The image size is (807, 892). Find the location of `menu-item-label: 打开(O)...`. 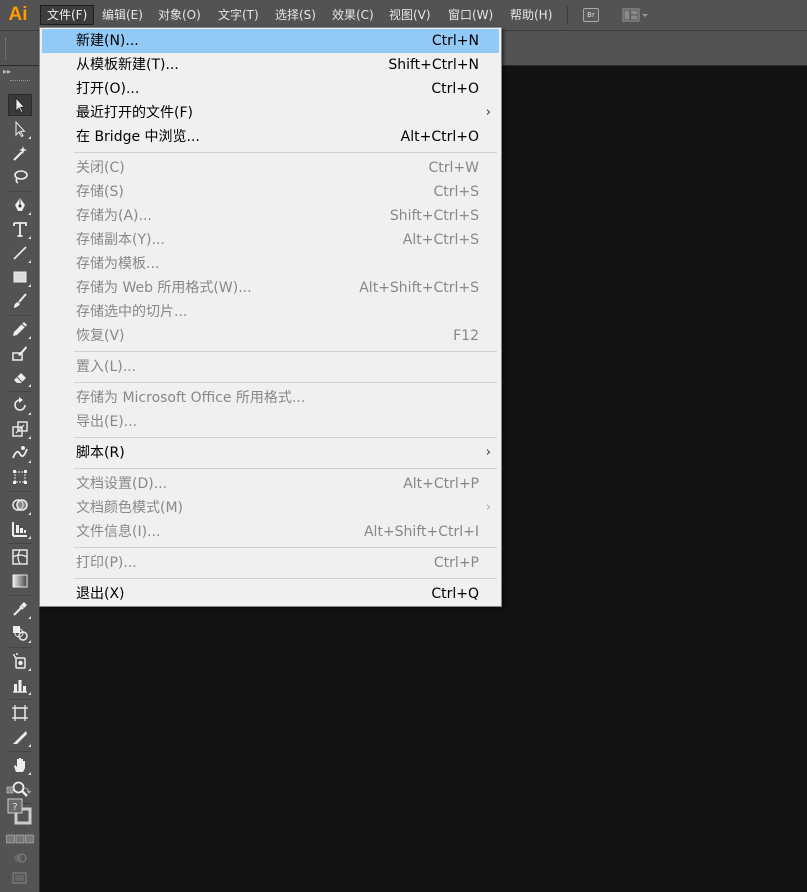

menu-item-label: 打开(O)... is located at coordinates (108, 89).